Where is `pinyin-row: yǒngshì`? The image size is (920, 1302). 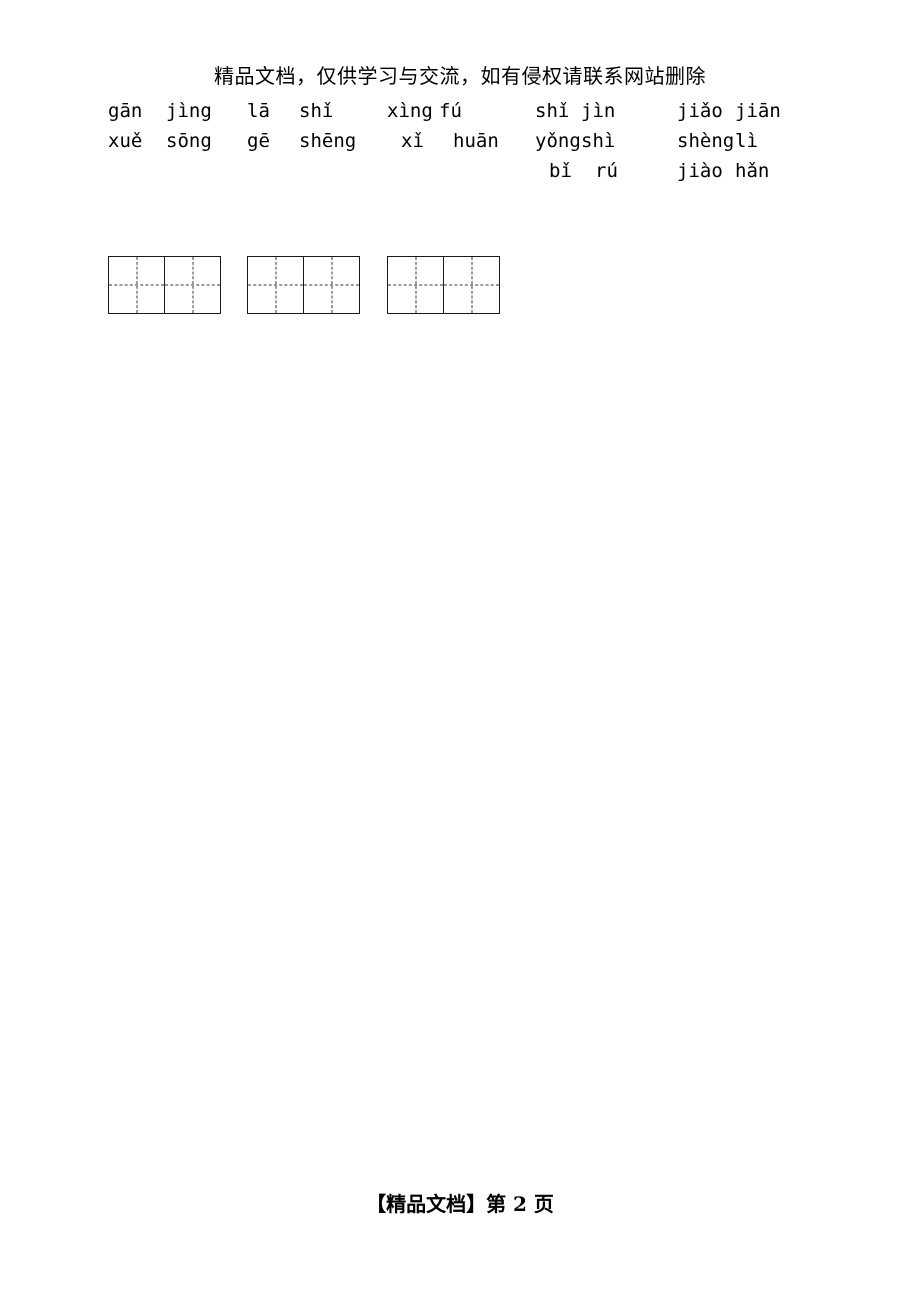
pinyin-row: yǒngshì is located at coordinates (576, 141).